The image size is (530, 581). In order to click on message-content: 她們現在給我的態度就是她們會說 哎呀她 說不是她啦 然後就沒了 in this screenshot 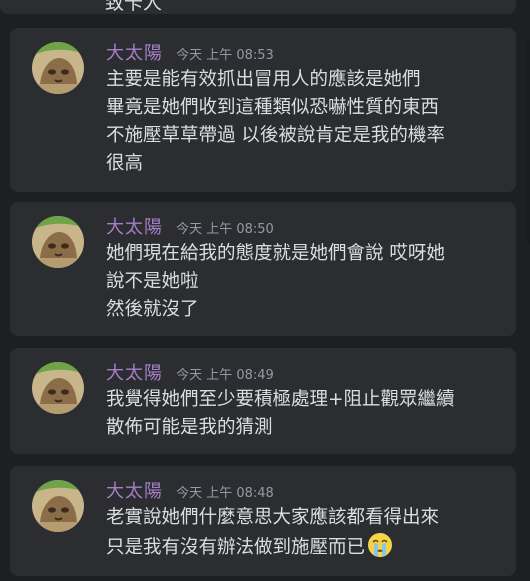, I will do `click(303, 282)`.